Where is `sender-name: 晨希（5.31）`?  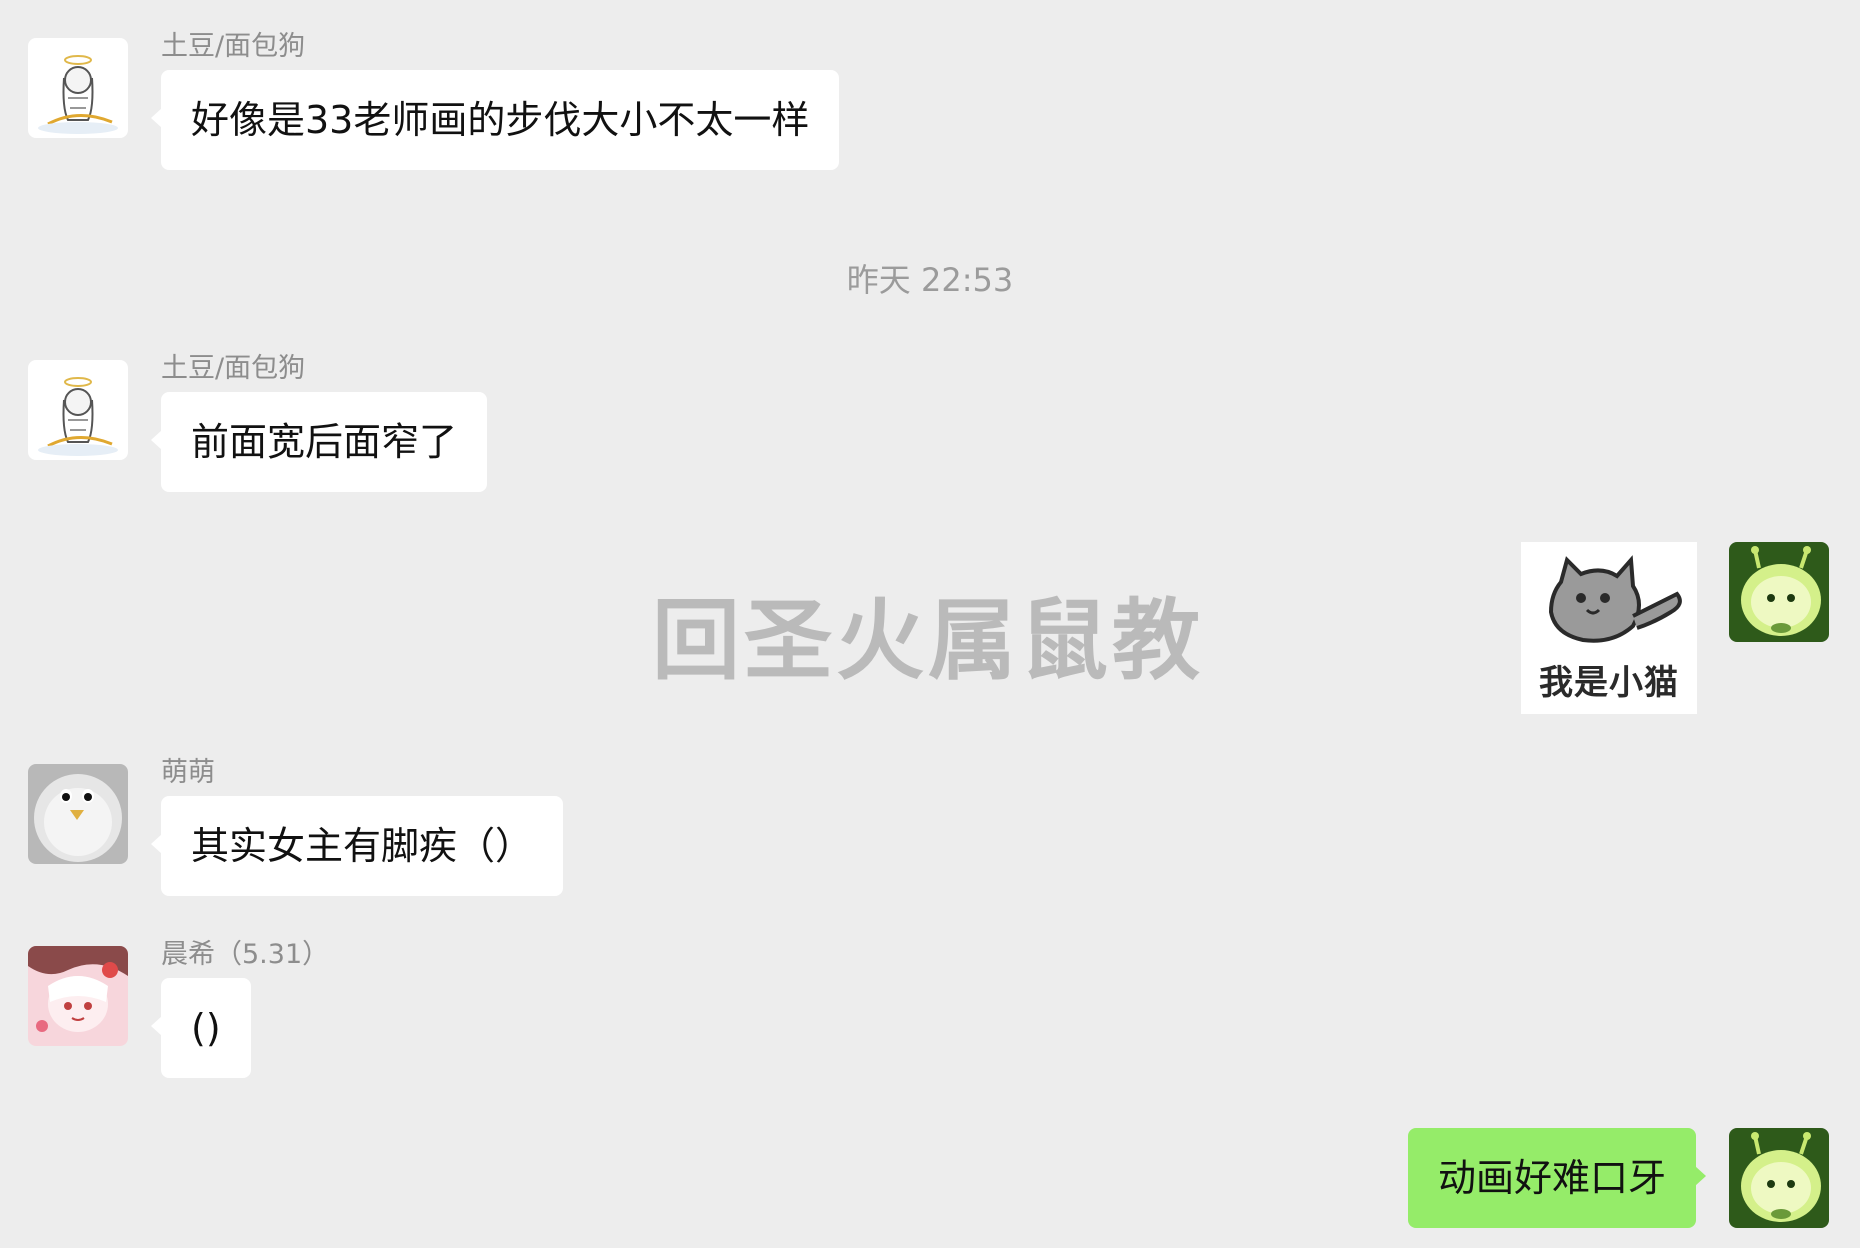 sender-name: 晨希（5.31） is located at coordinates (245, 954).